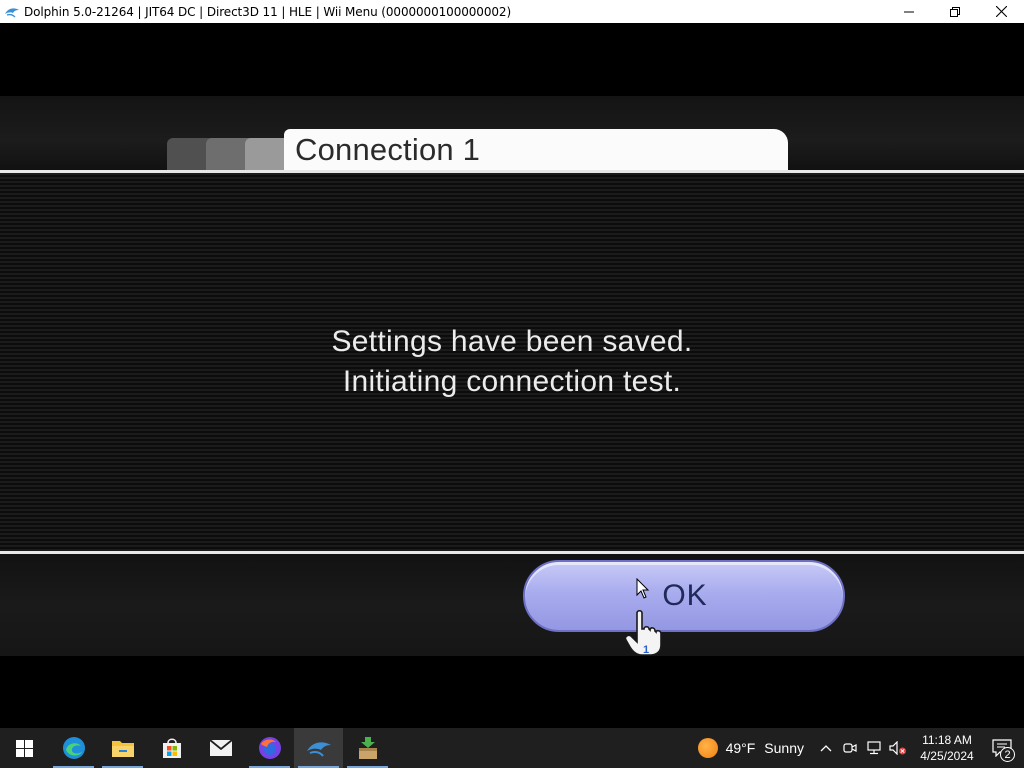  Describe the element at coordinates (707, 748) in the screenshot. I see `sun-icon` at that location.